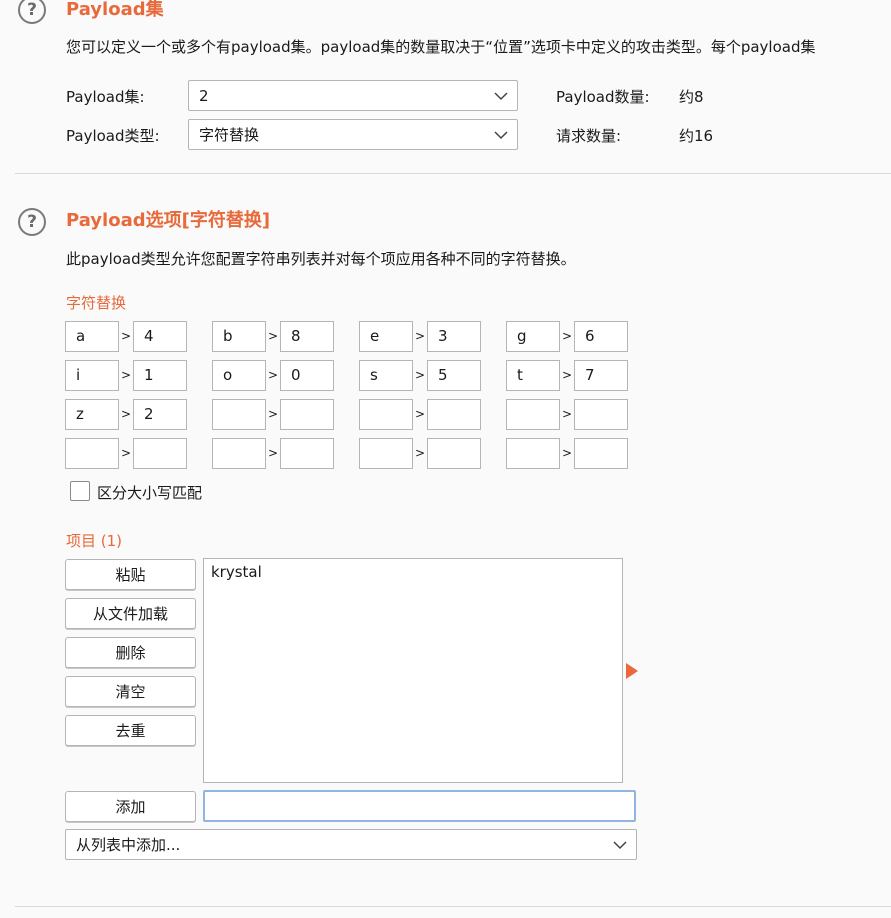 The height and width of the screenshot is (918, 891). I want to click on request-count-label: 请求数量:, so click(589, 136).